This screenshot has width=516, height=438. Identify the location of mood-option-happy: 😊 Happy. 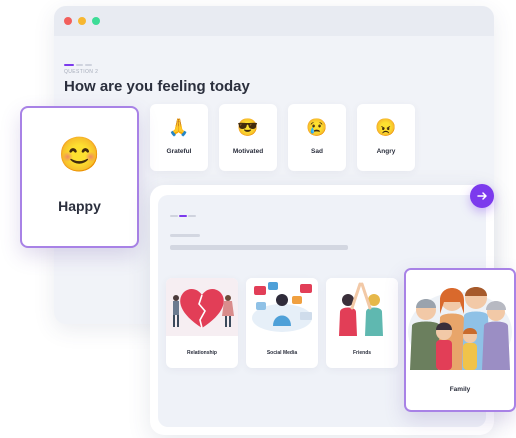
(79, 177).